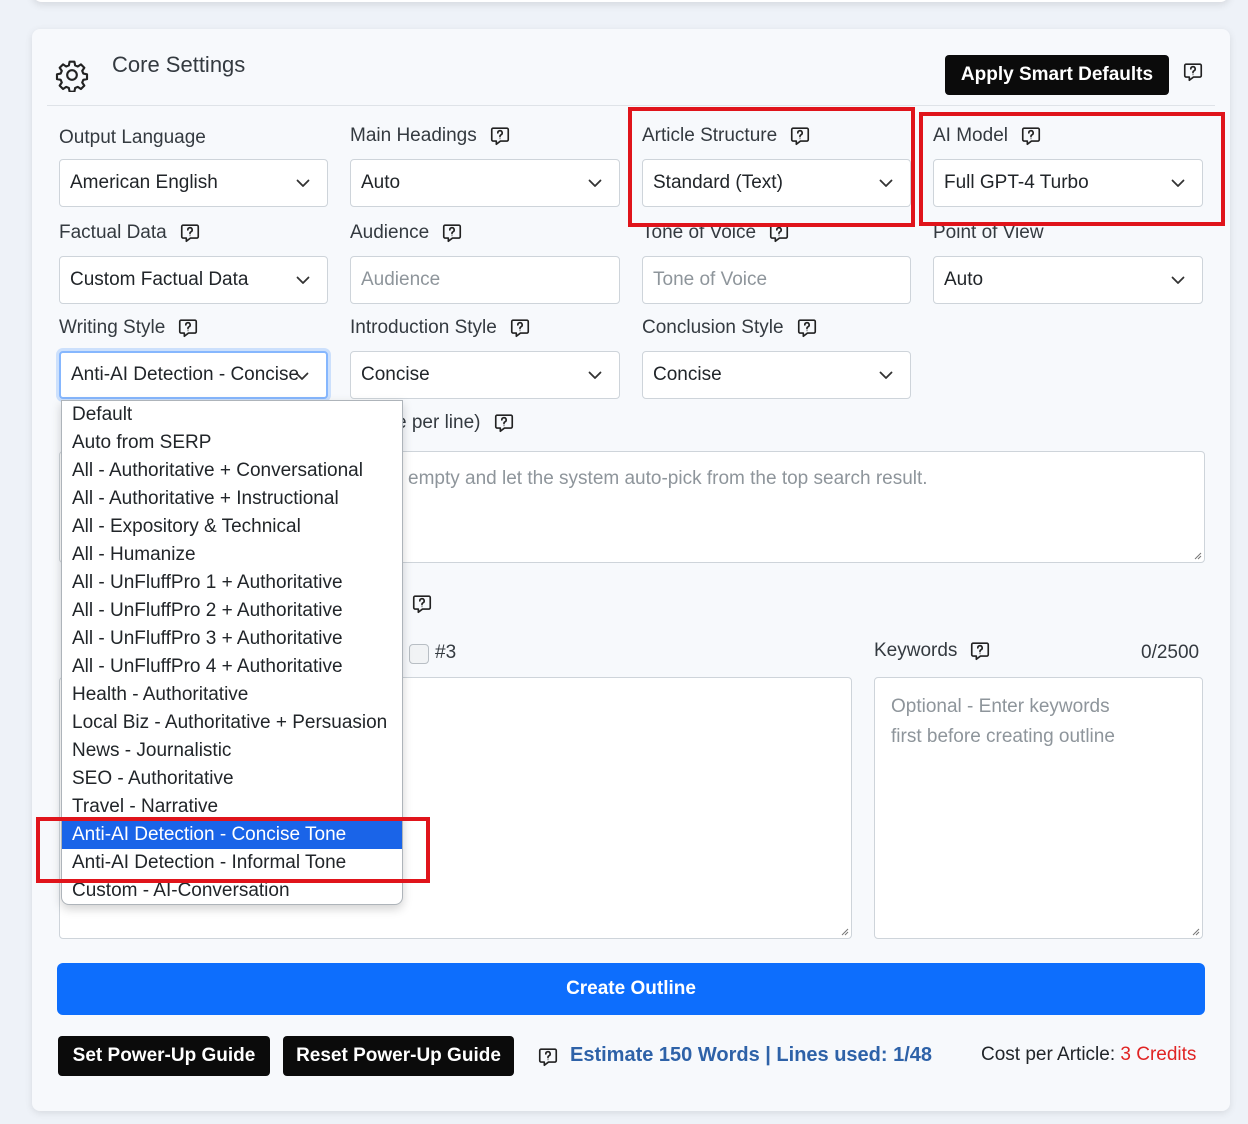 The image size is (1248, 1124). What do you see at coordinates (232, 723) in the screenshot?
I see `writing-style-option: Local Biz - Authoritative + Persuasion` at bounding box center [232, 723].